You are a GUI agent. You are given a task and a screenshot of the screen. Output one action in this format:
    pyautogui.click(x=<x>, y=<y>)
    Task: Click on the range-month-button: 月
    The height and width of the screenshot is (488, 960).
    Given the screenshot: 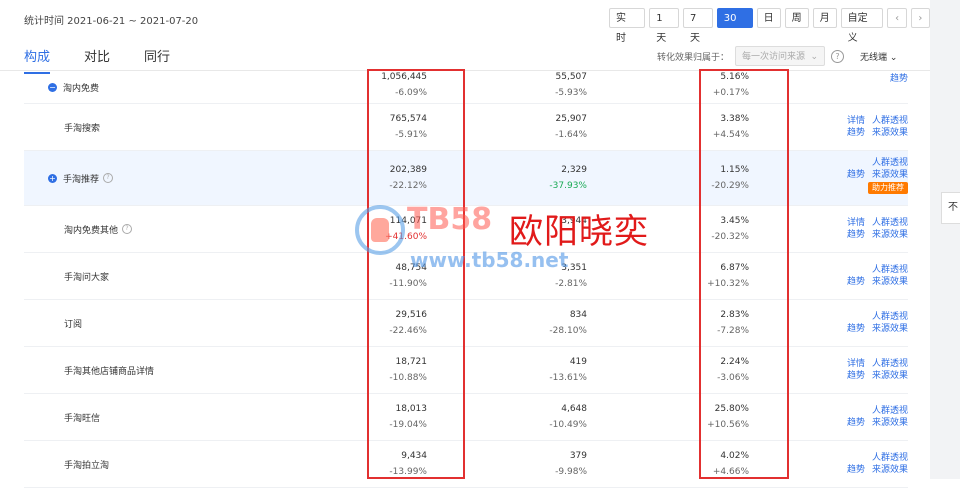 What is the action you would take?
    pyautogui.click(x=824, y=18)
    